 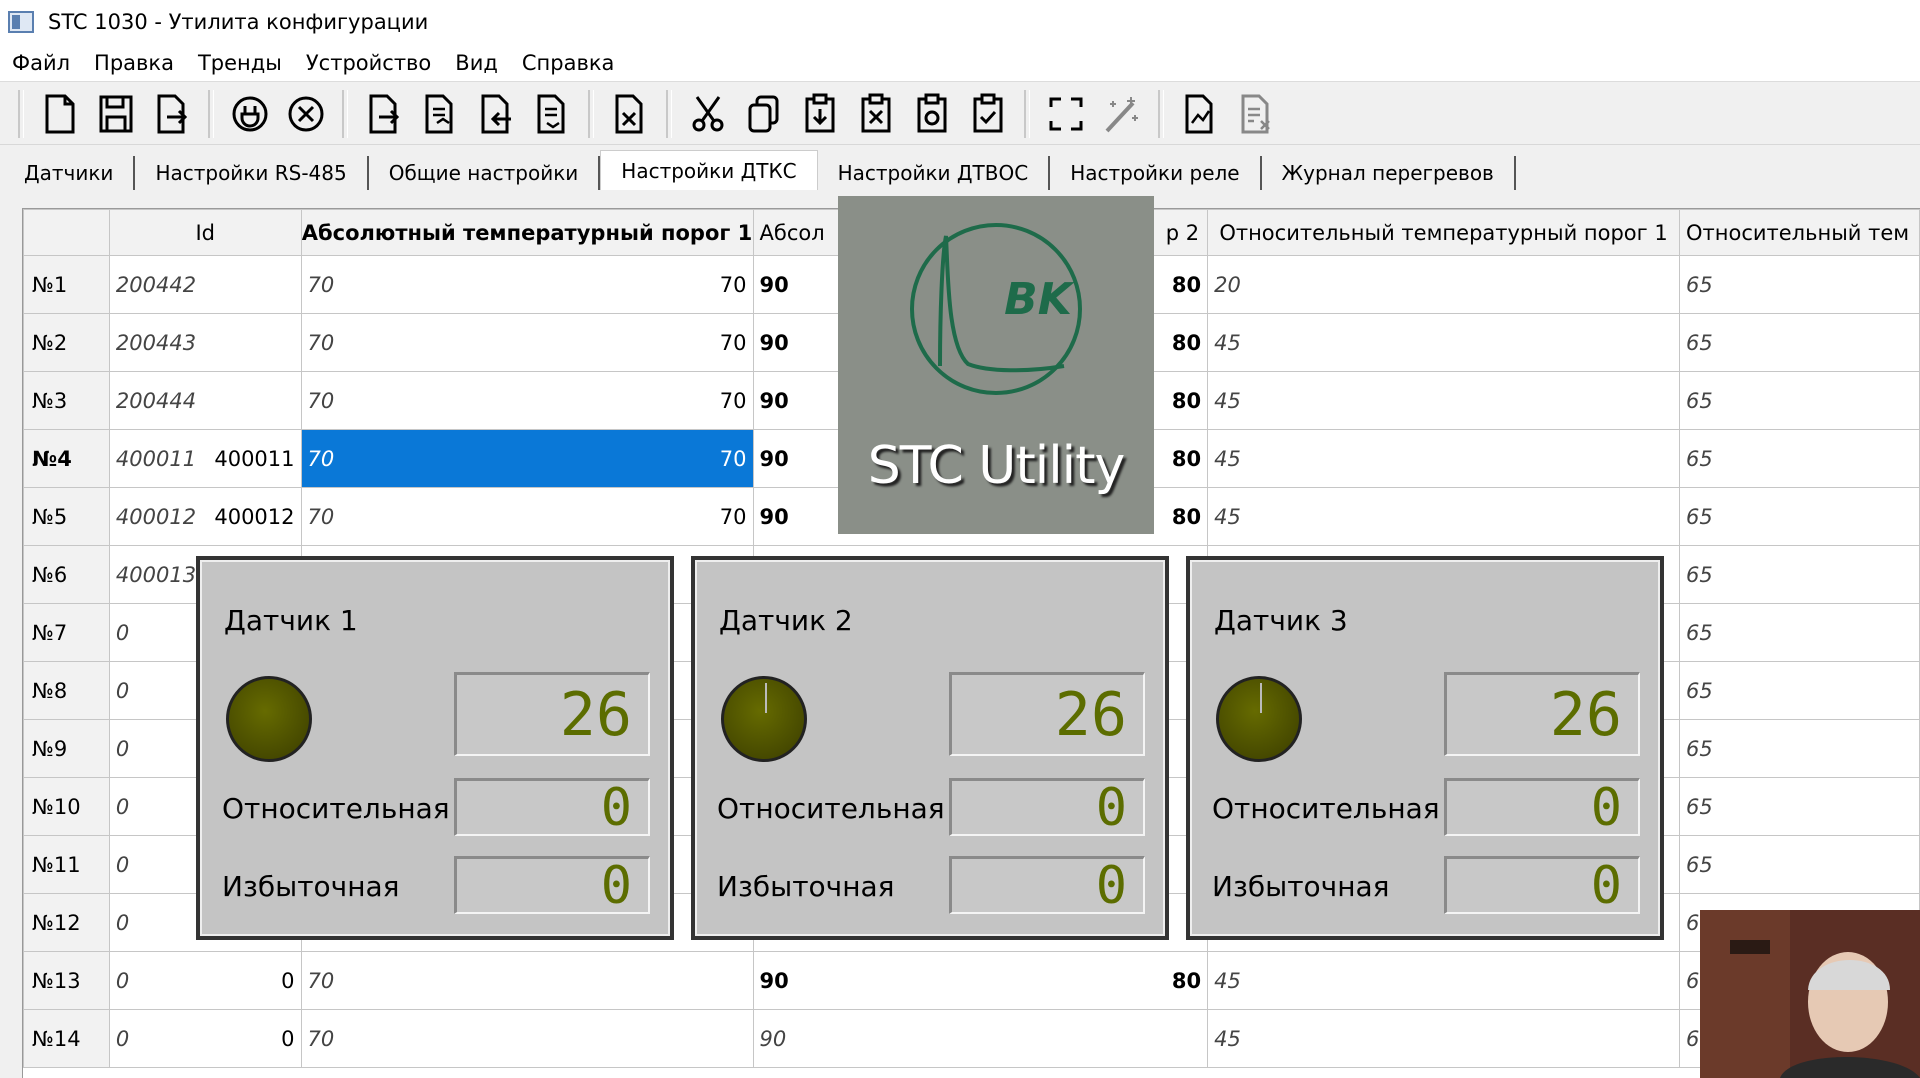 What do you see at coordinates (1443, 284) in the screenshot?
I see `cell-rel-threshold-1: 20` at bounding box center [1443, 284].